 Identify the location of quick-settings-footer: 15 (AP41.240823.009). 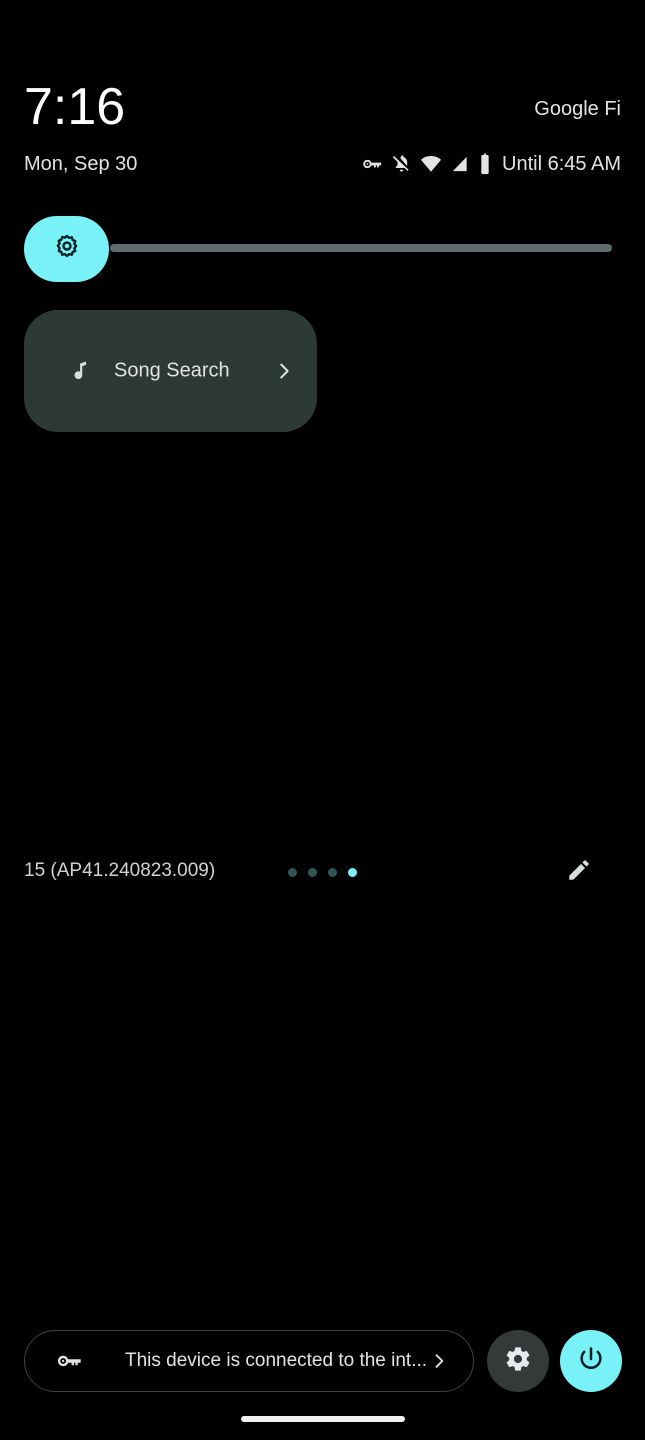
(322, 872).